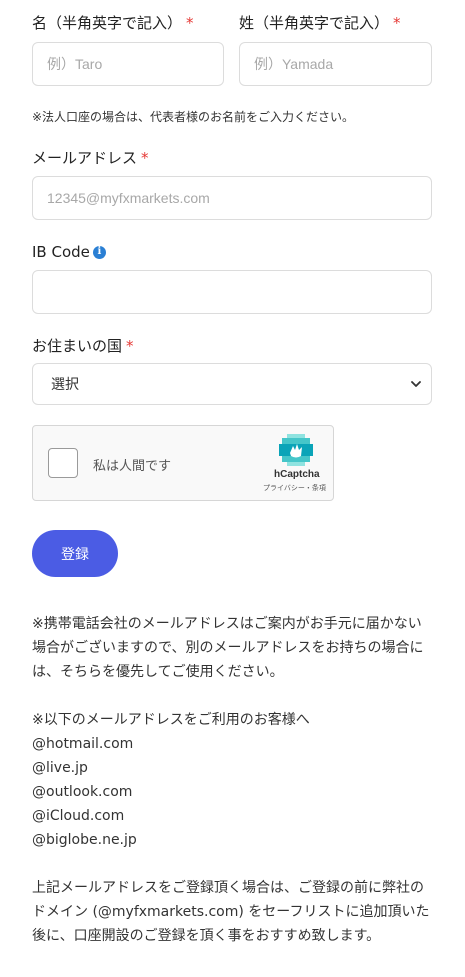 The width and height of the screenshot is (465, 977). Describe the element at coordinates (75, 553) in the screenshot. I see `register-button: 登録` at that location.